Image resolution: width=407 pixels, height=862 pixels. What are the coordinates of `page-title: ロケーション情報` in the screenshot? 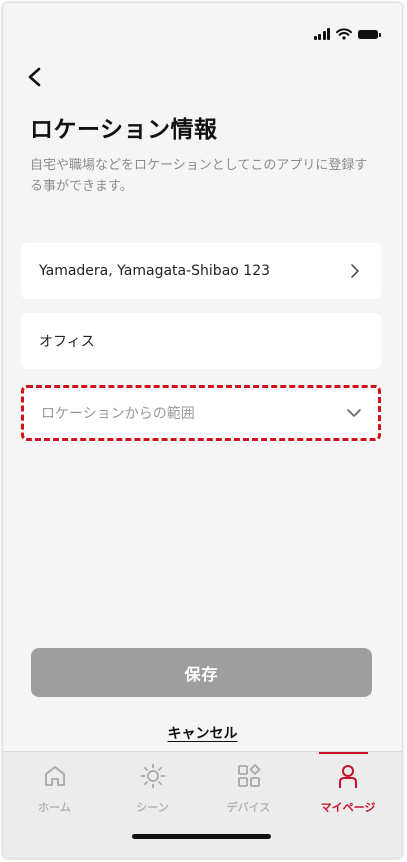 It's located at (124, 130).